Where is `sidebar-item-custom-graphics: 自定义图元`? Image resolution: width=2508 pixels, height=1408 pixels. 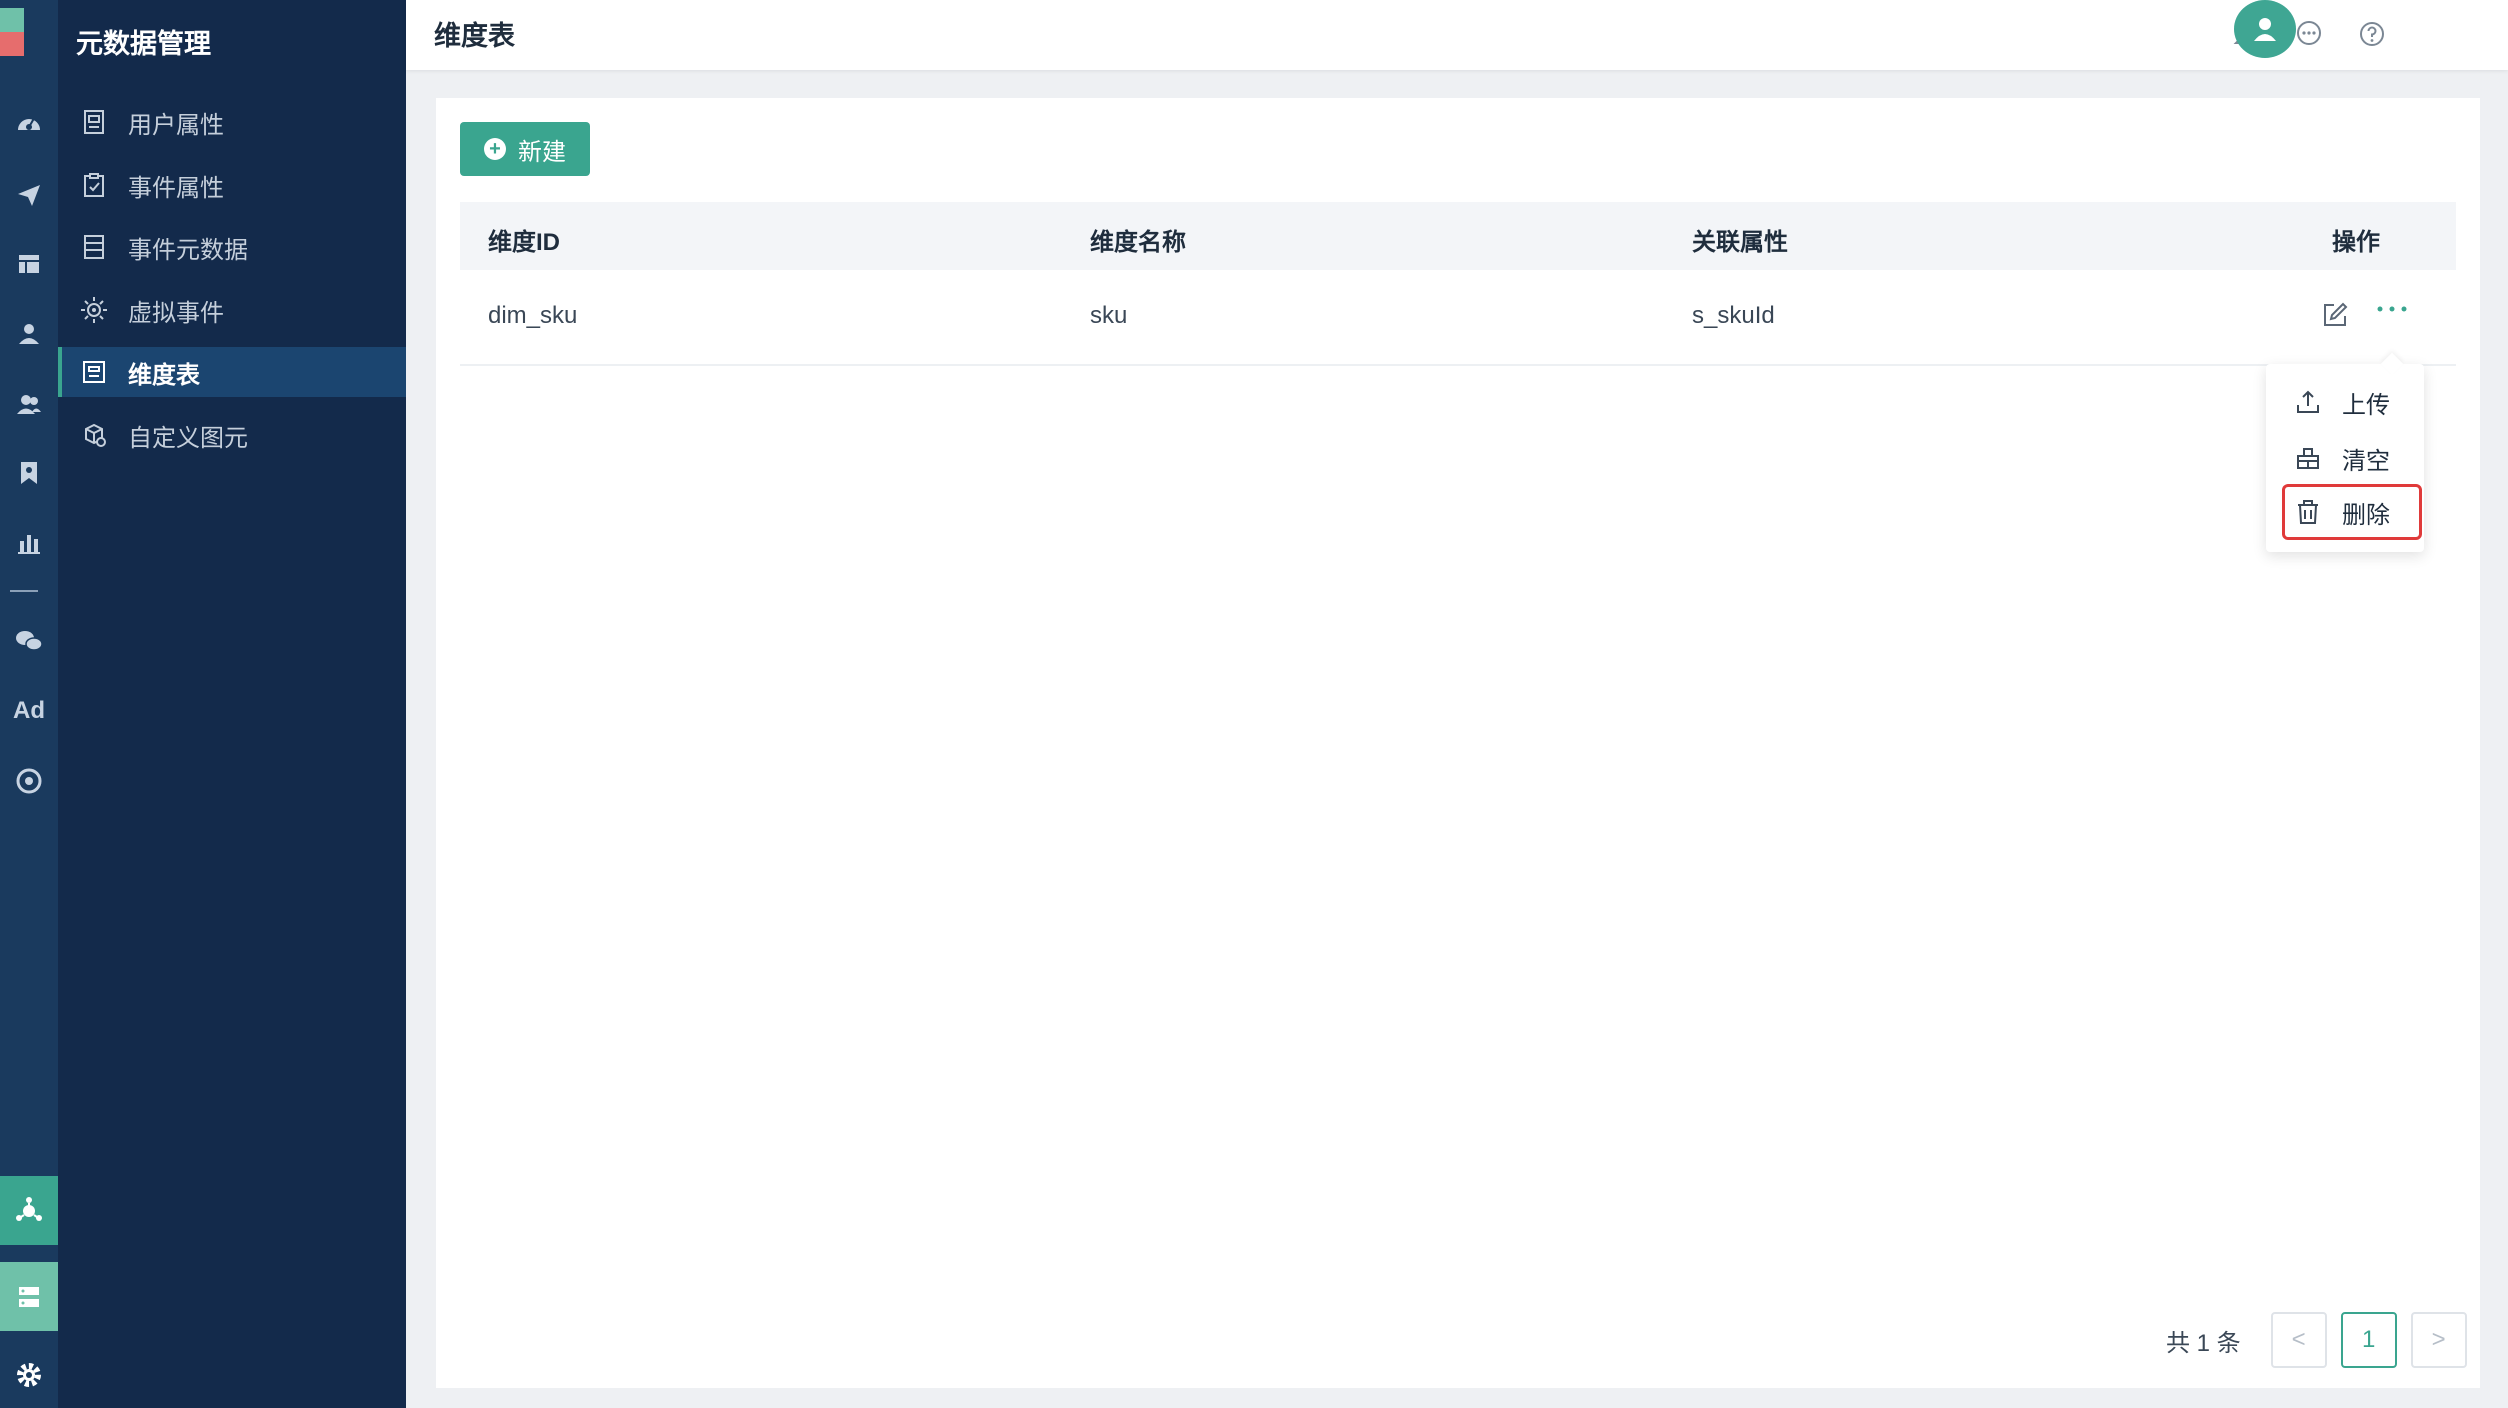 sidebar-item-custom-graphics: 自定义图元 is located at coordinates (232, 435).